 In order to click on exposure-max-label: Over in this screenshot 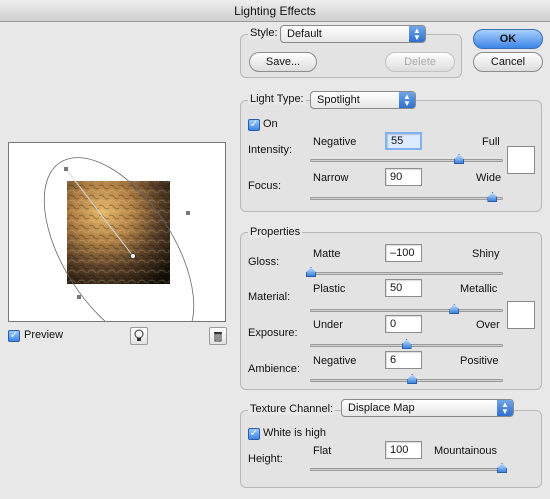, I will do `click(488, 325)`.